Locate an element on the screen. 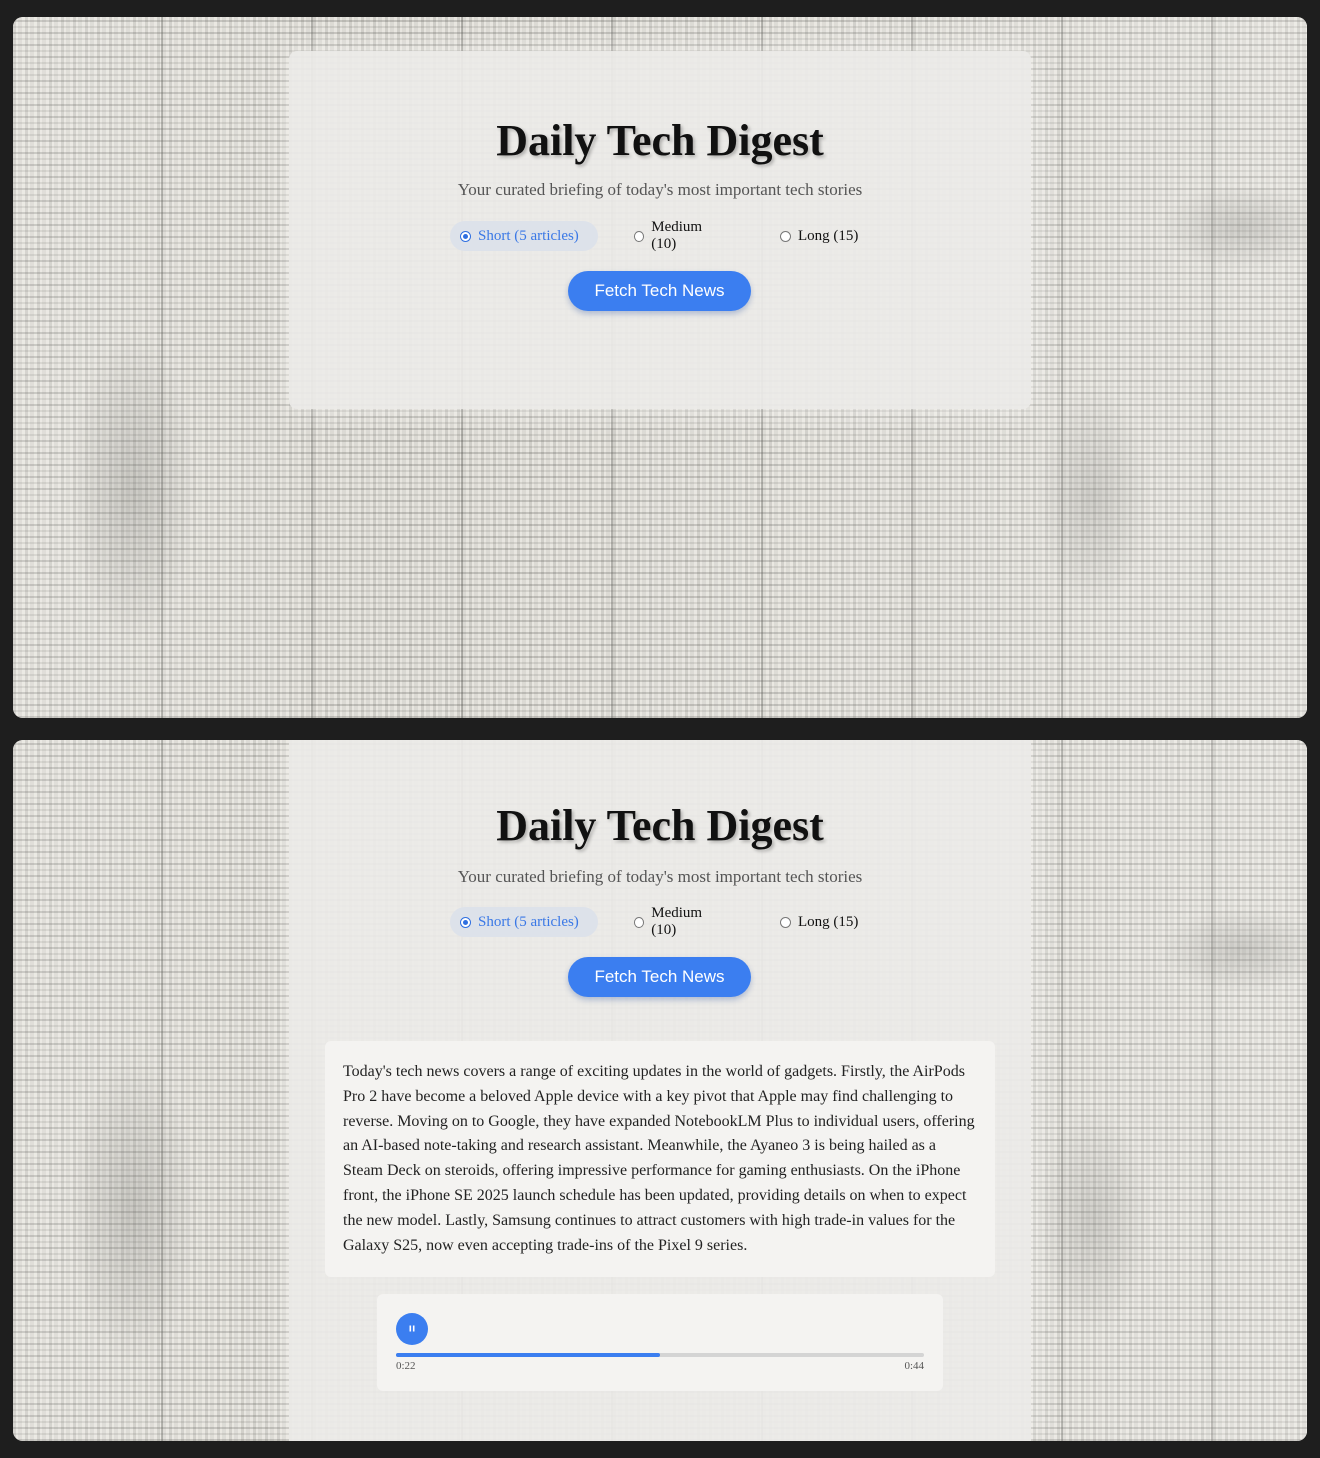 This screenshot has height=1458, width=1320. duration: 0:44 is located at coordinates (914, 1366).